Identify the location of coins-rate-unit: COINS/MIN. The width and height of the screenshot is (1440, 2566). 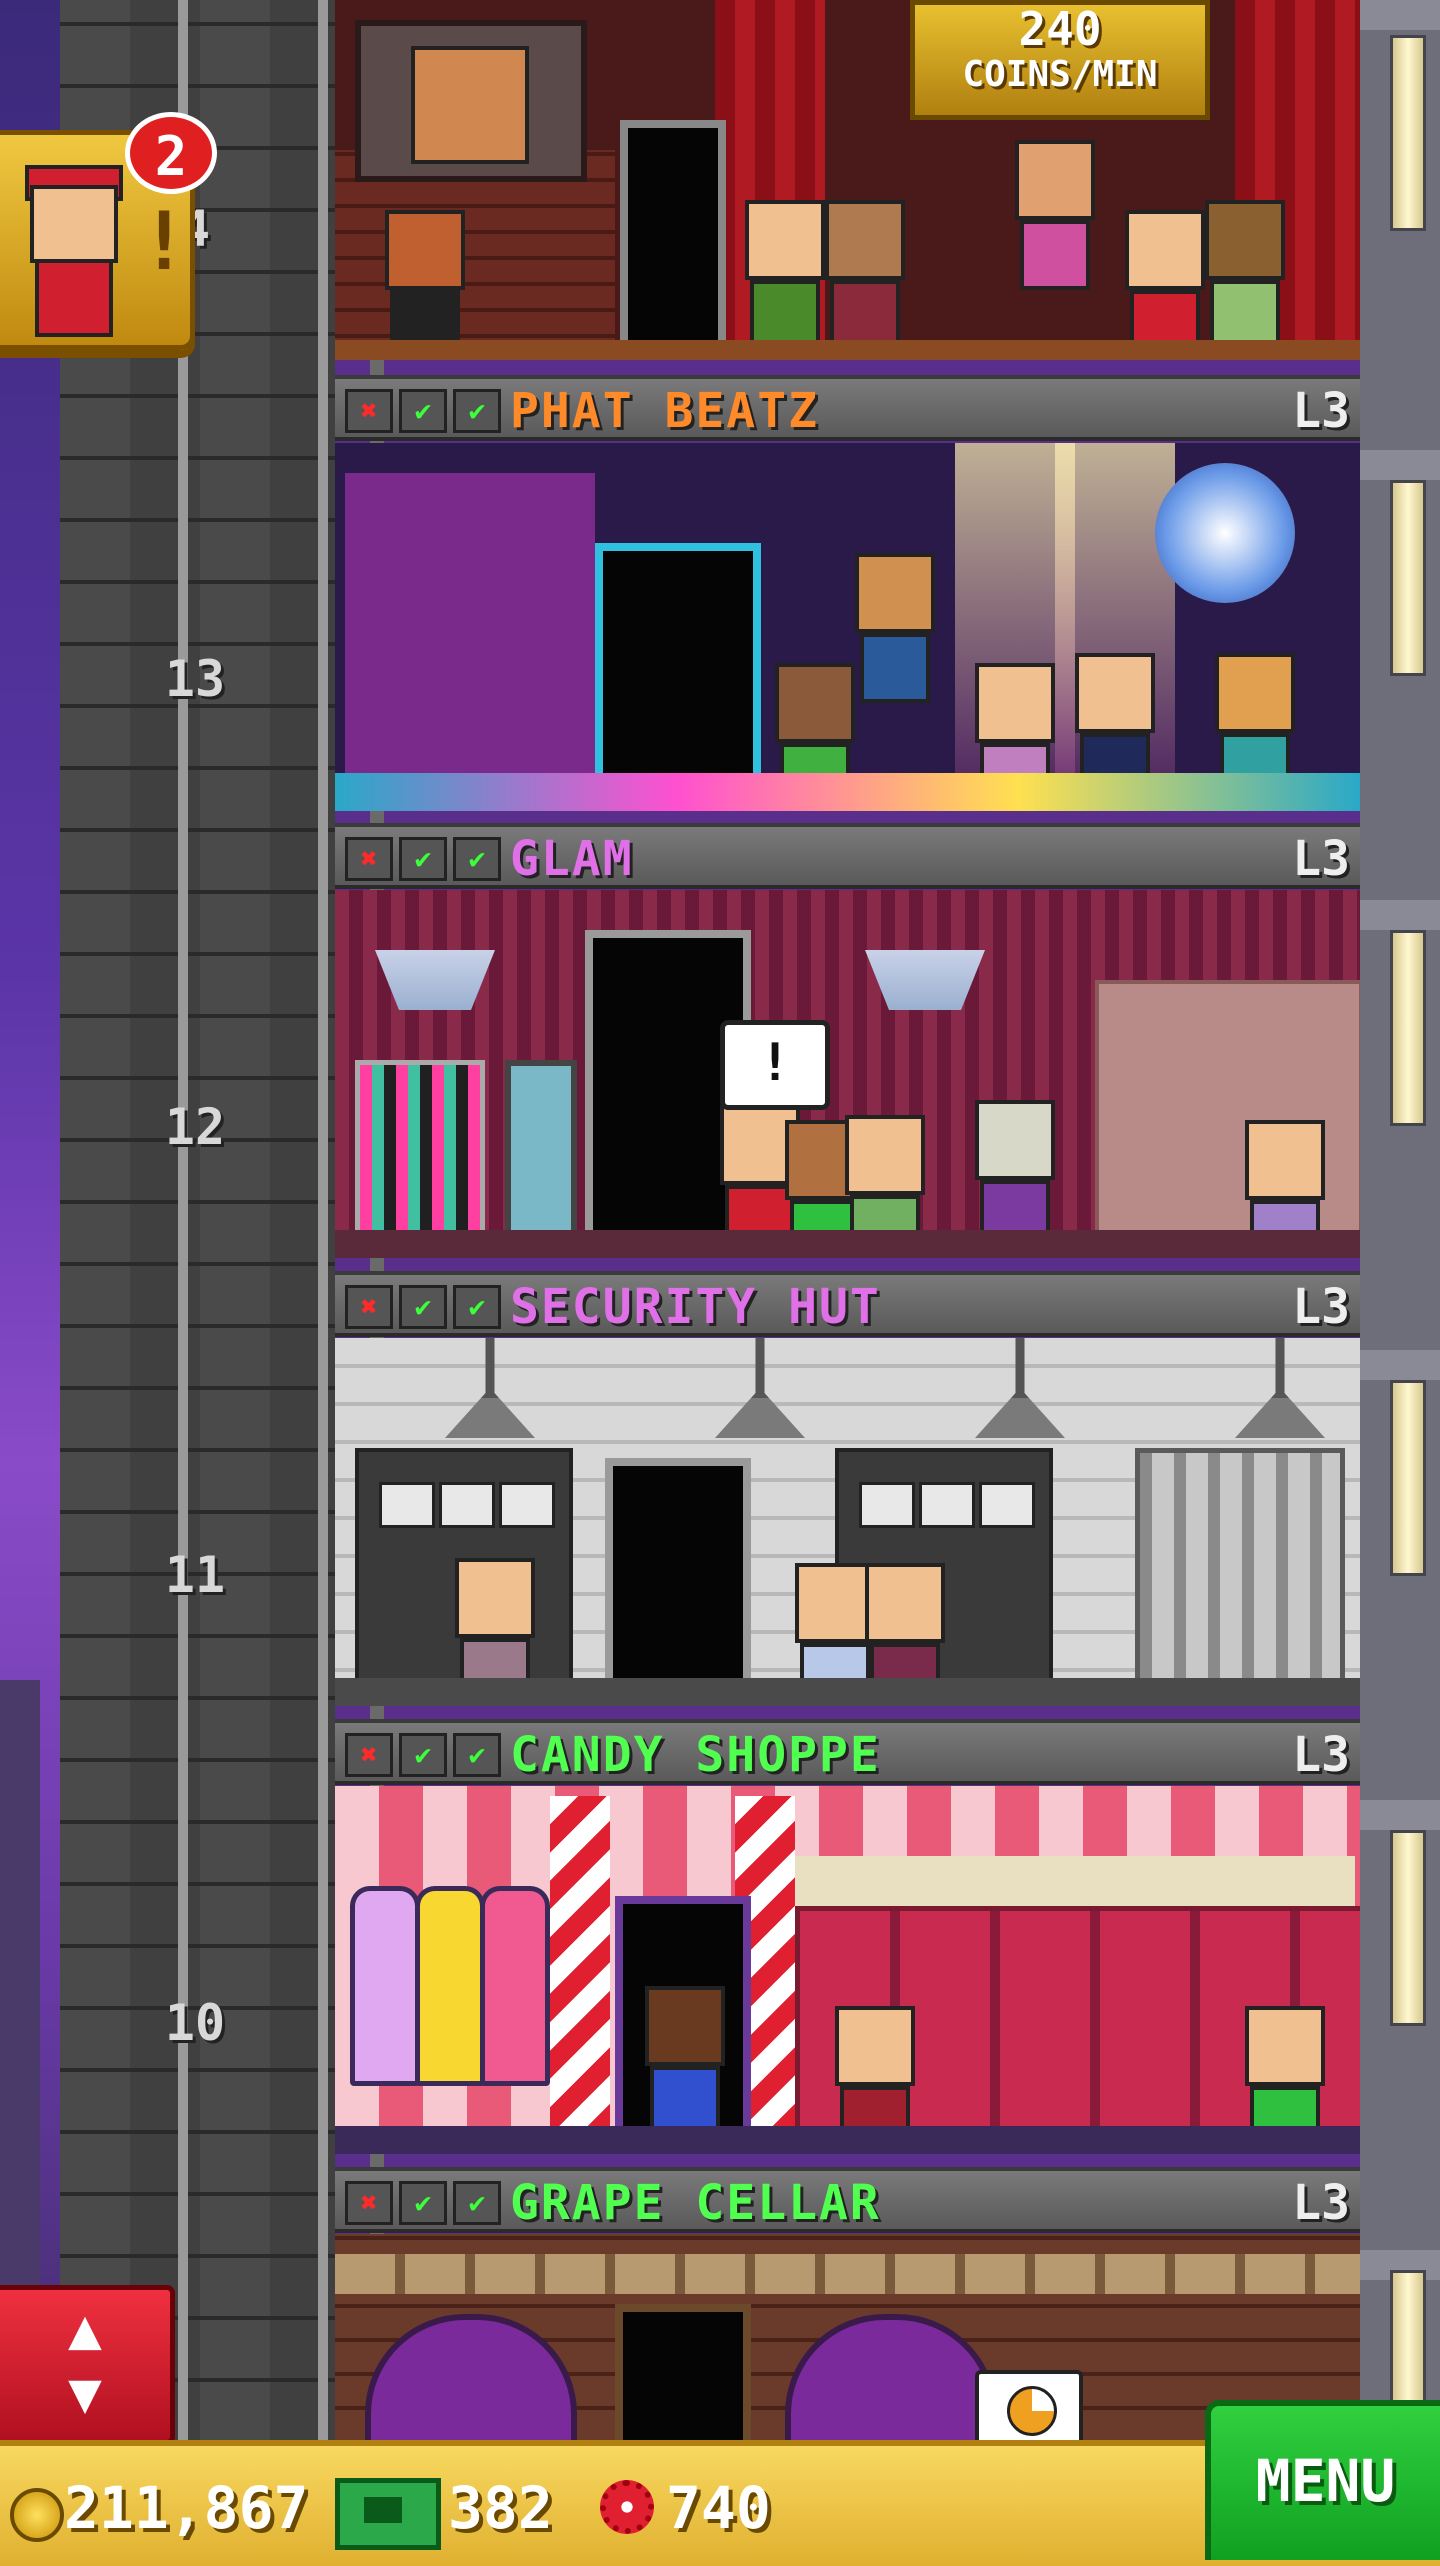
(1060, 74).